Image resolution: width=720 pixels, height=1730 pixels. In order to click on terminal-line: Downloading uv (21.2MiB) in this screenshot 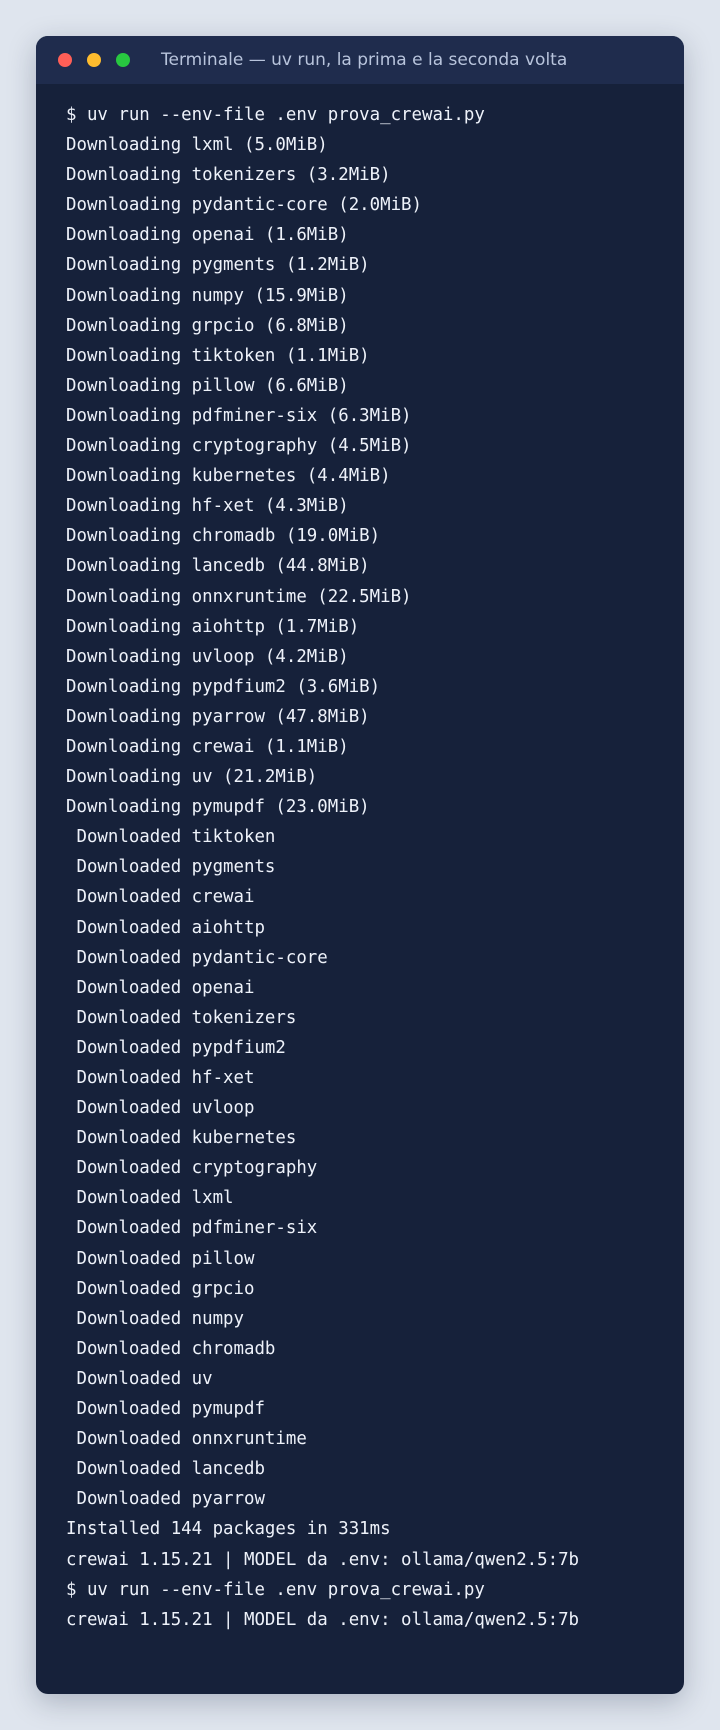, I will do `click(192, 777)`.